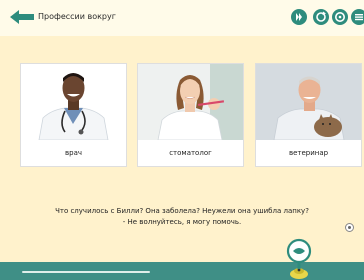  Describe the element at coordinates (190, 102) in the screenshot. I see `dentist-photo` at that location.